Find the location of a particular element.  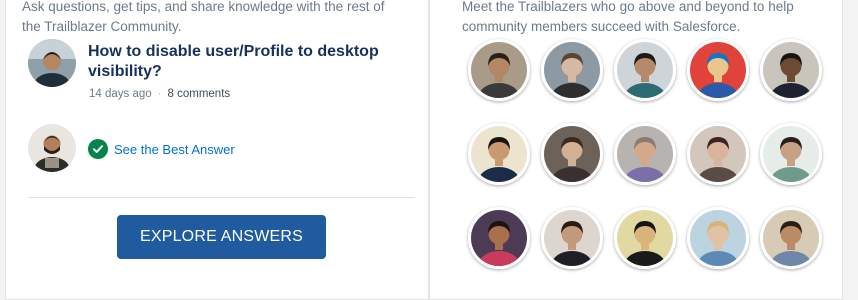

explore-answers-button: EXPLORE ANSWERS is located at coordinates (221, 237).